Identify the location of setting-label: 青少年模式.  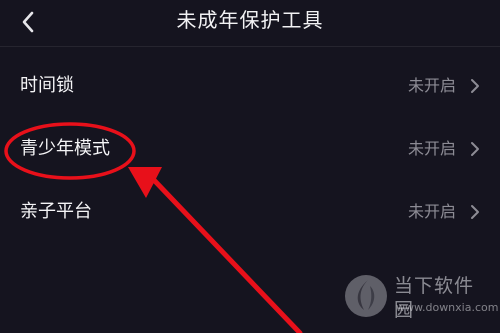
(65, 148).